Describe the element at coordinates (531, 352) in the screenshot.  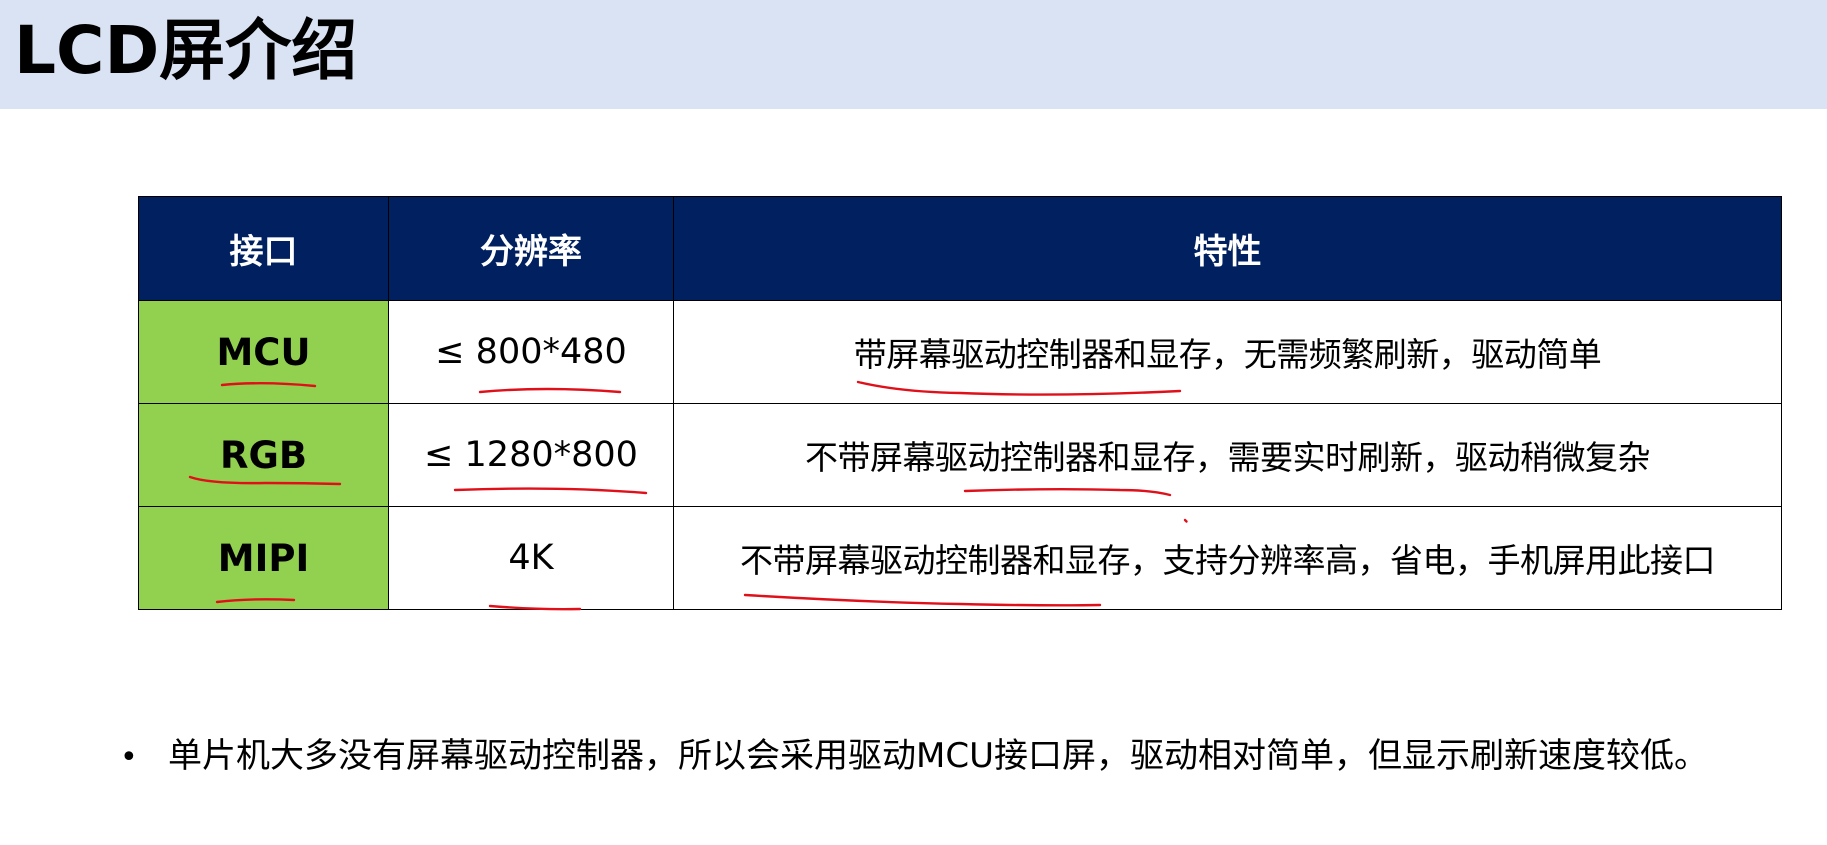
I see `resolution-cell: ≤ 800*480` at that location.